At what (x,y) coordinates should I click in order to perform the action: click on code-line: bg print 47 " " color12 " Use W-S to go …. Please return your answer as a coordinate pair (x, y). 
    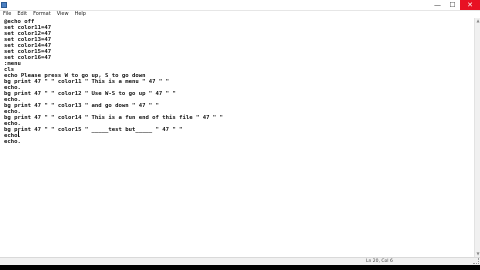
    Looking at the image, I should click on (90, 94).